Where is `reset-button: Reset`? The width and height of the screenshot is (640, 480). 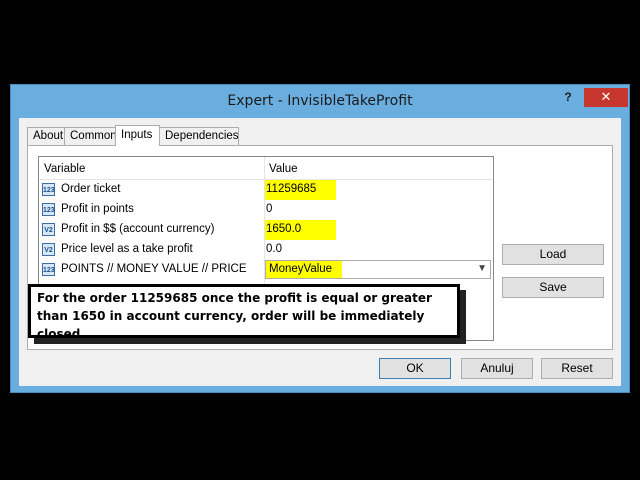 reset-button: Reset is located at coordinates (577, 368).